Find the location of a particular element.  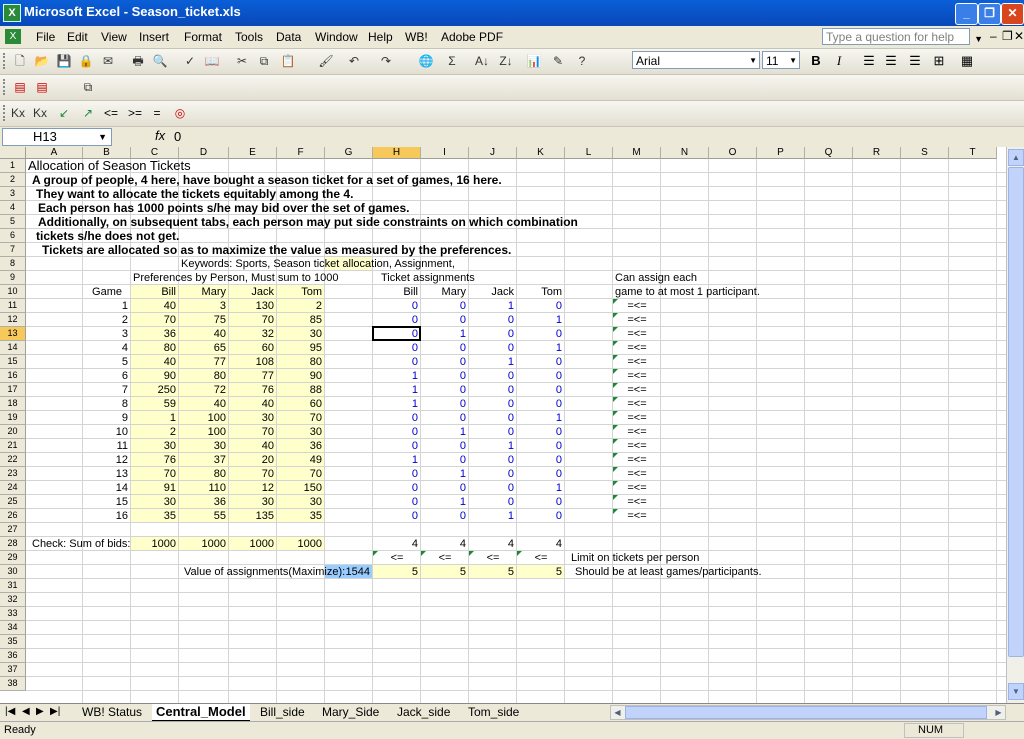

remove-decision-icon: Kx is located at coordinates (40, 113).